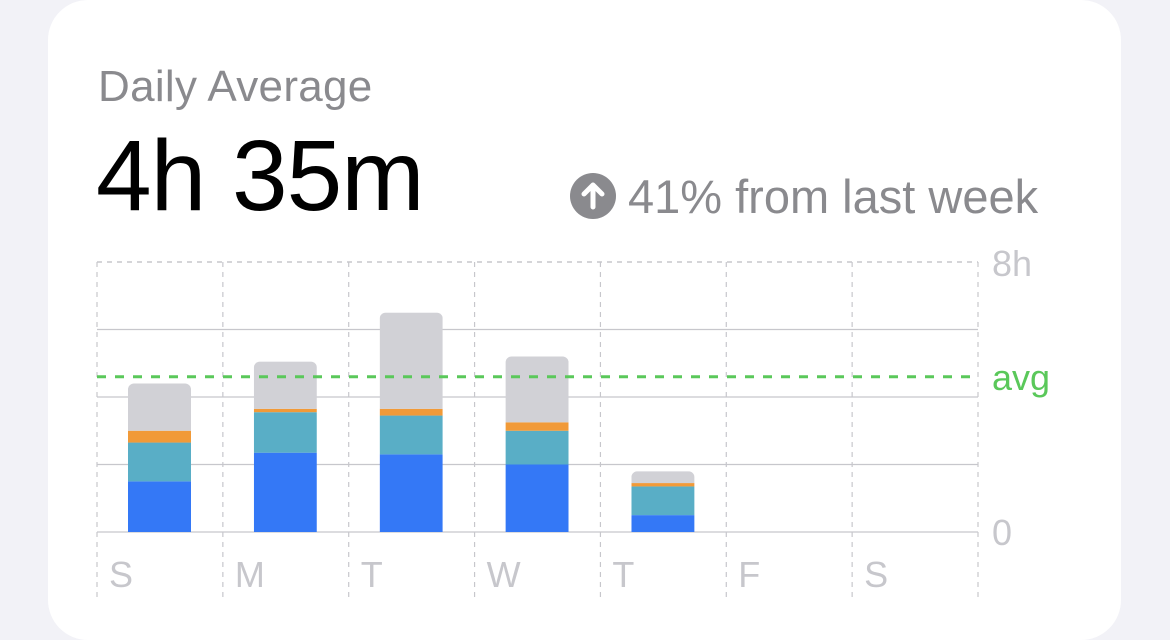 This screenshot has height=640, width=1170. I want to click on x-tick-label: W, so click(504, 574).